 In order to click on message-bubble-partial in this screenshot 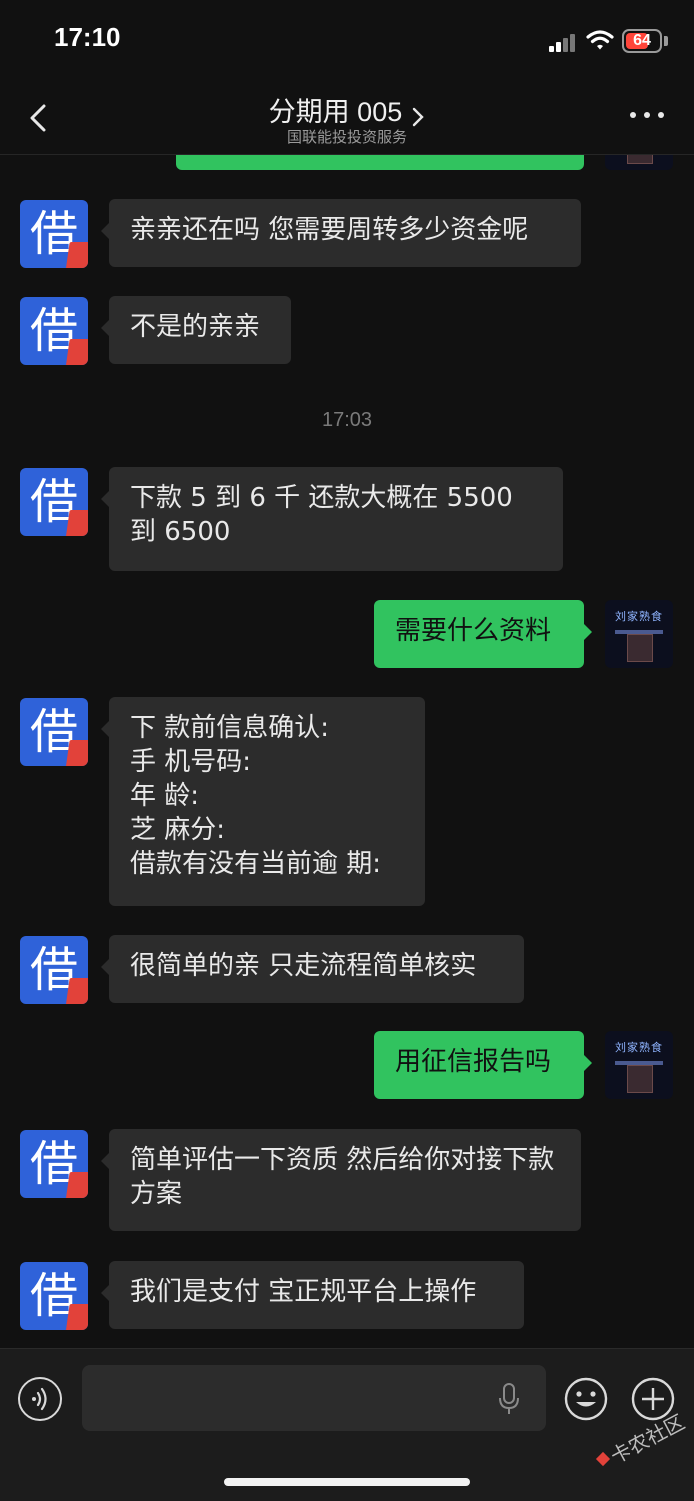, I will do `click(380, 162)`.